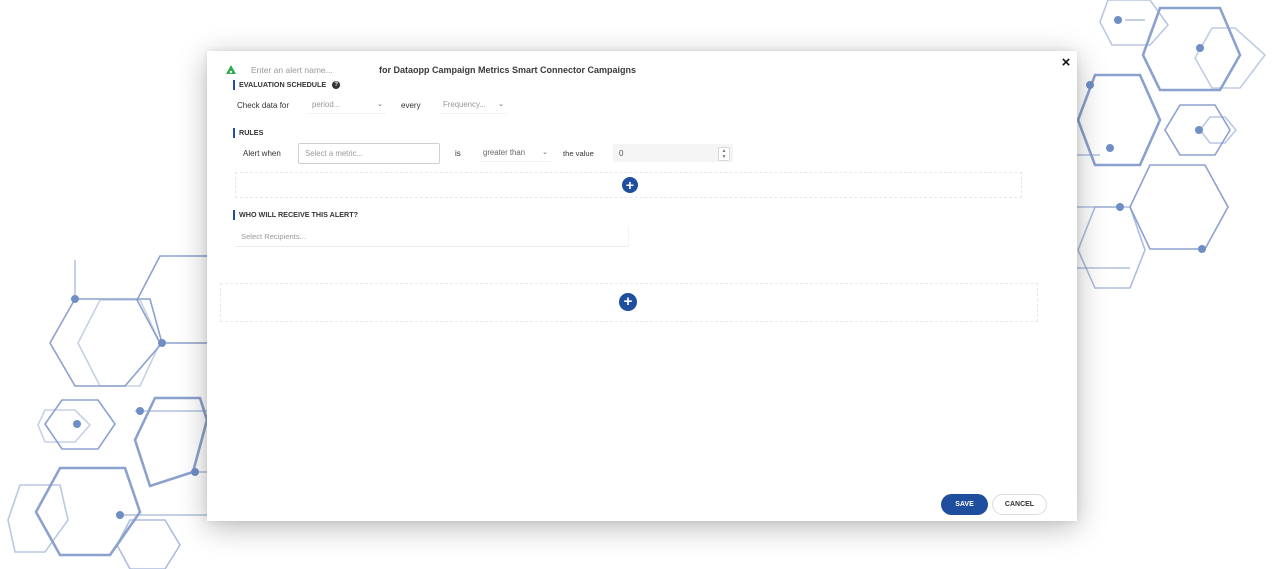 This screenshot has width=1280, height=569. What do you see at coordinates (347, 105) in the screenshot?
I see `period-select: period... ⌄` at bounding box center [347, 105].